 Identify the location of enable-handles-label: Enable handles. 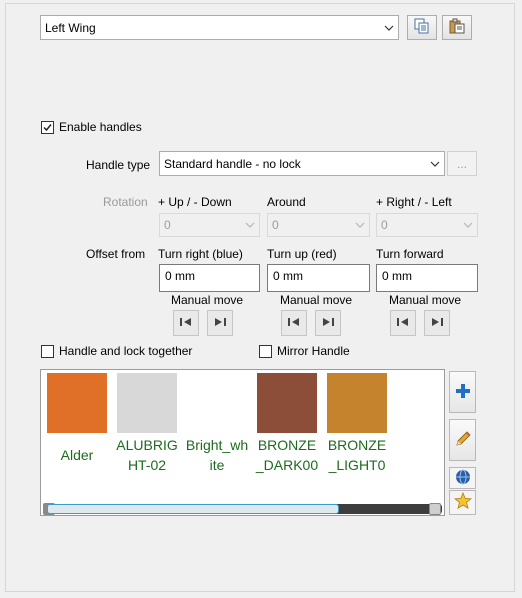
(100, 127).